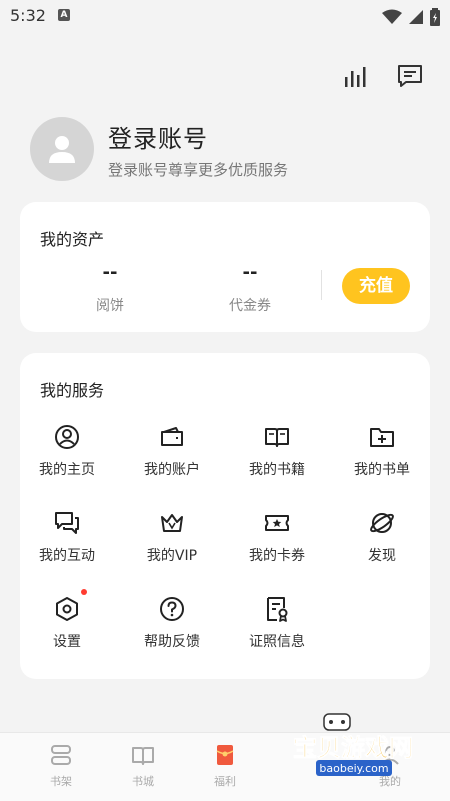 This screenshot has width=450, height=801. What do you see at coordinates (277, 437) in the screenshot?
I see `book-icon` at bounding box center [277, 437].